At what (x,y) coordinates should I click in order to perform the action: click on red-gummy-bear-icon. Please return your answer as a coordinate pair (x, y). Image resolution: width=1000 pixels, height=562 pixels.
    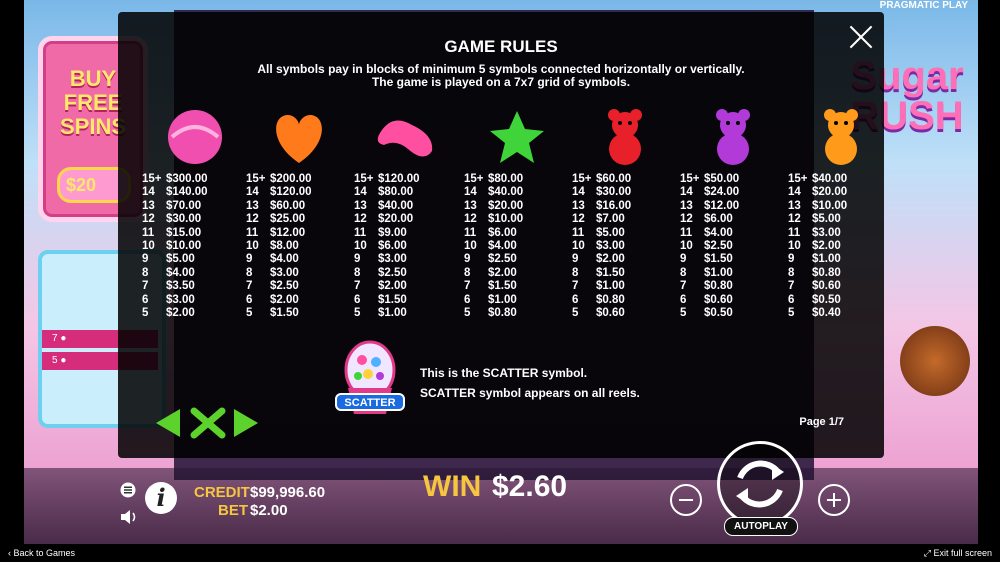
    Looking at the image, I should click on (625, 137).